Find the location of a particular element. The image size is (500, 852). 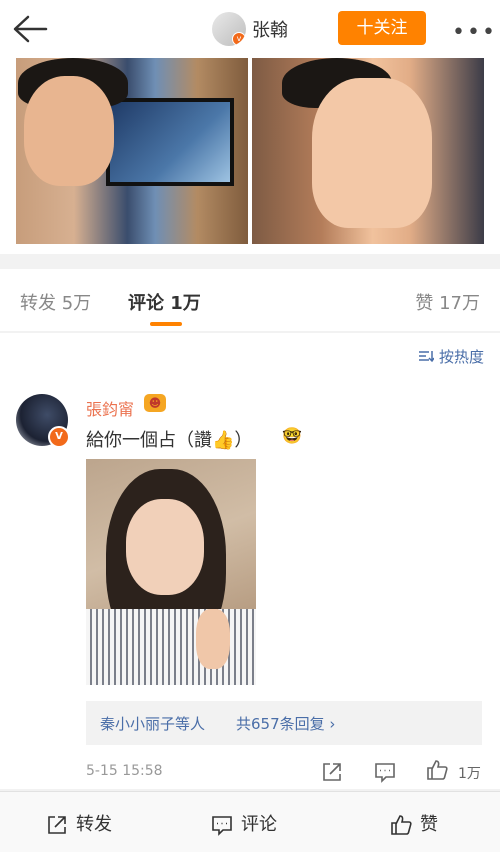

poster-name: 张翰 is located at coordinates (270, 29).